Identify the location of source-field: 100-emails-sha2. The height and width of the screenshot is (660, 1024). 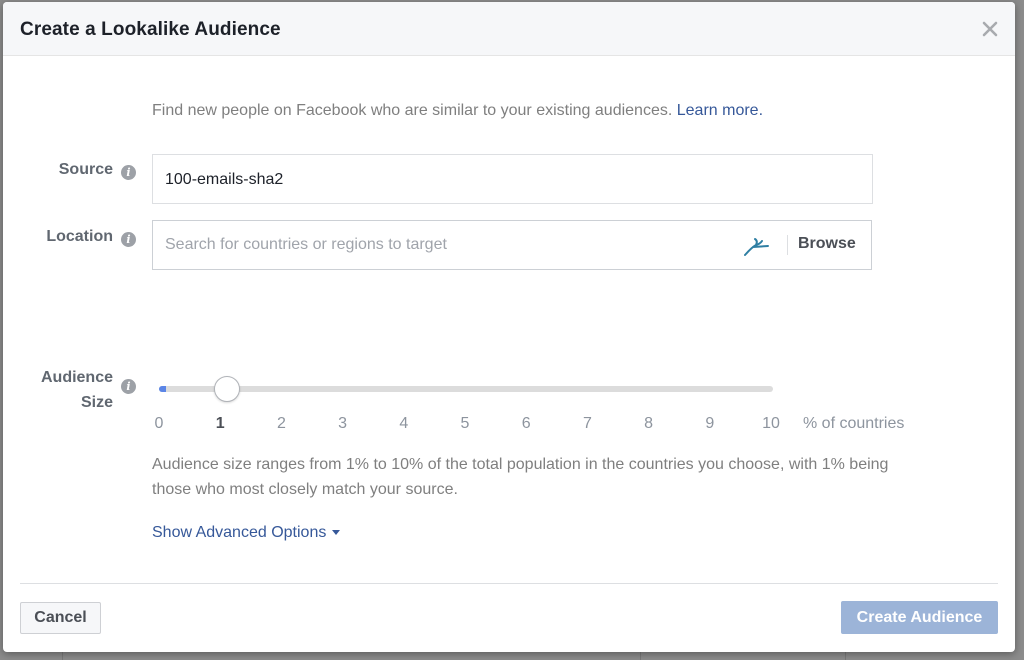
(512, 179).